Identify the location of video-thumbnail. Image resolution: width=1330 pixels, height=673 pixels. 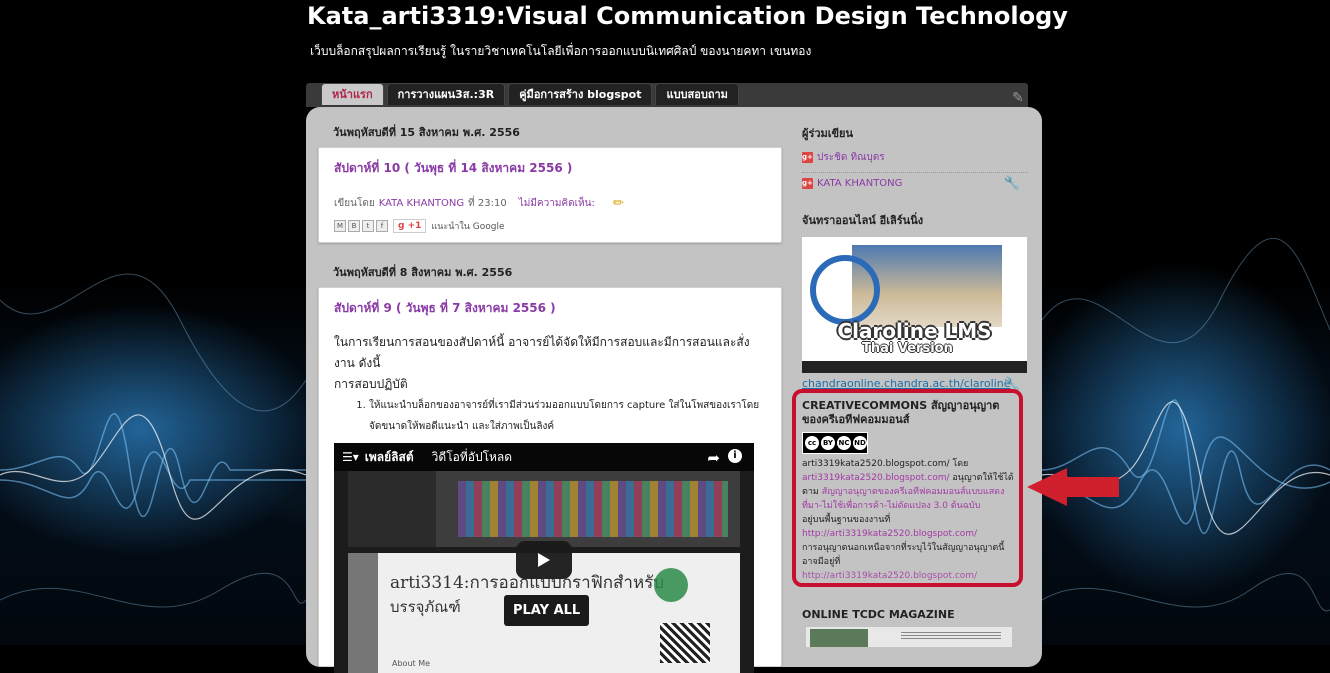
(544, 509).